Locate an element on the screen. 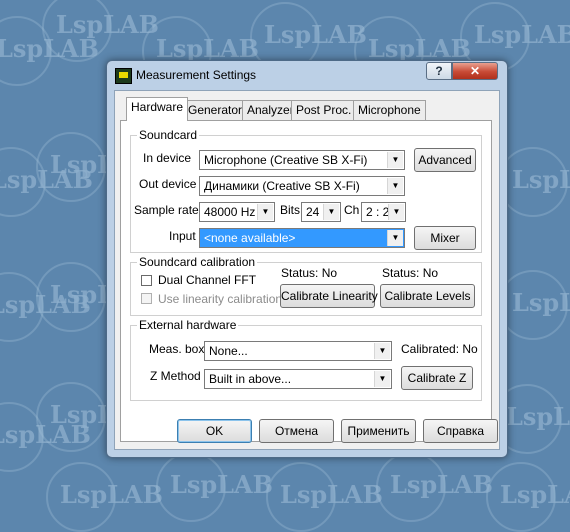 This screenshot has width=570, height=532. calibrate-linearity-button: Calibrate Linearity is located at coordinates (329, 296).